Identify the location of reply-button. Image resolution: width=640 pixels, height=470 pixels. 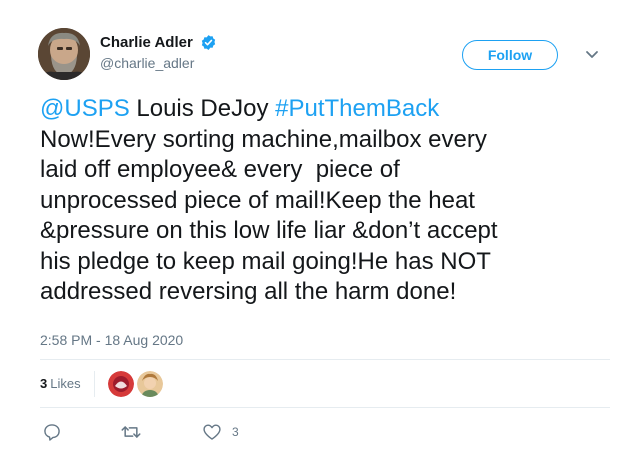
(52, 432).